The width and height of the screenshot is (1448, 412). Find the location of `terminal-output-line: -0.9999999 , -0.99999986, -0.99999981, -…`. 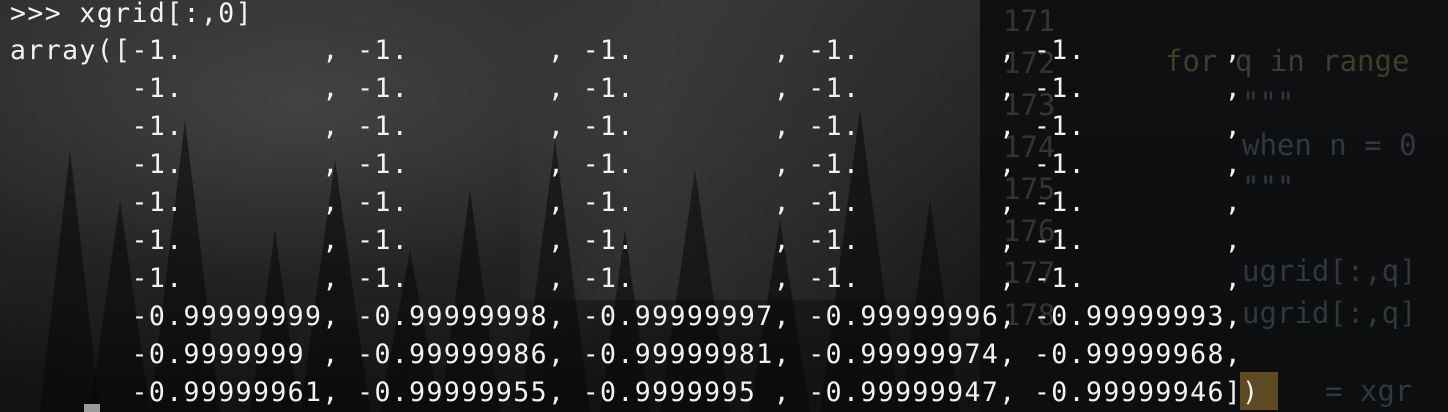

terminal-output-line: -0.9999999 , -0.99999986, -0.99999981, -… is located at coordinates (626, 354).